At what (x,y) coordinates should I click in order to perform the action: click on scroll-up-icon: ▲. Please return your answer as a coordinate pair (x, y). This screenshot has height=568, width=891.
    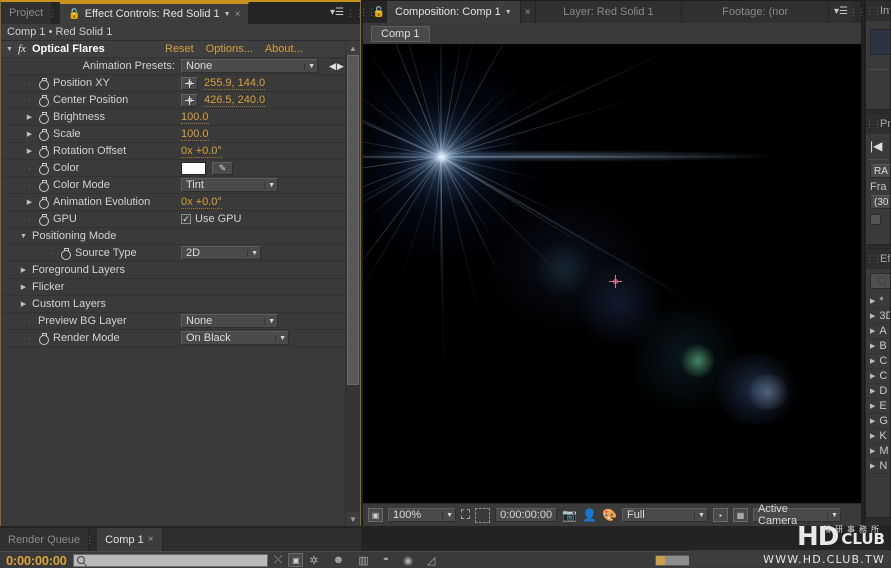
    Looking at the image, I should click on (353, 48).